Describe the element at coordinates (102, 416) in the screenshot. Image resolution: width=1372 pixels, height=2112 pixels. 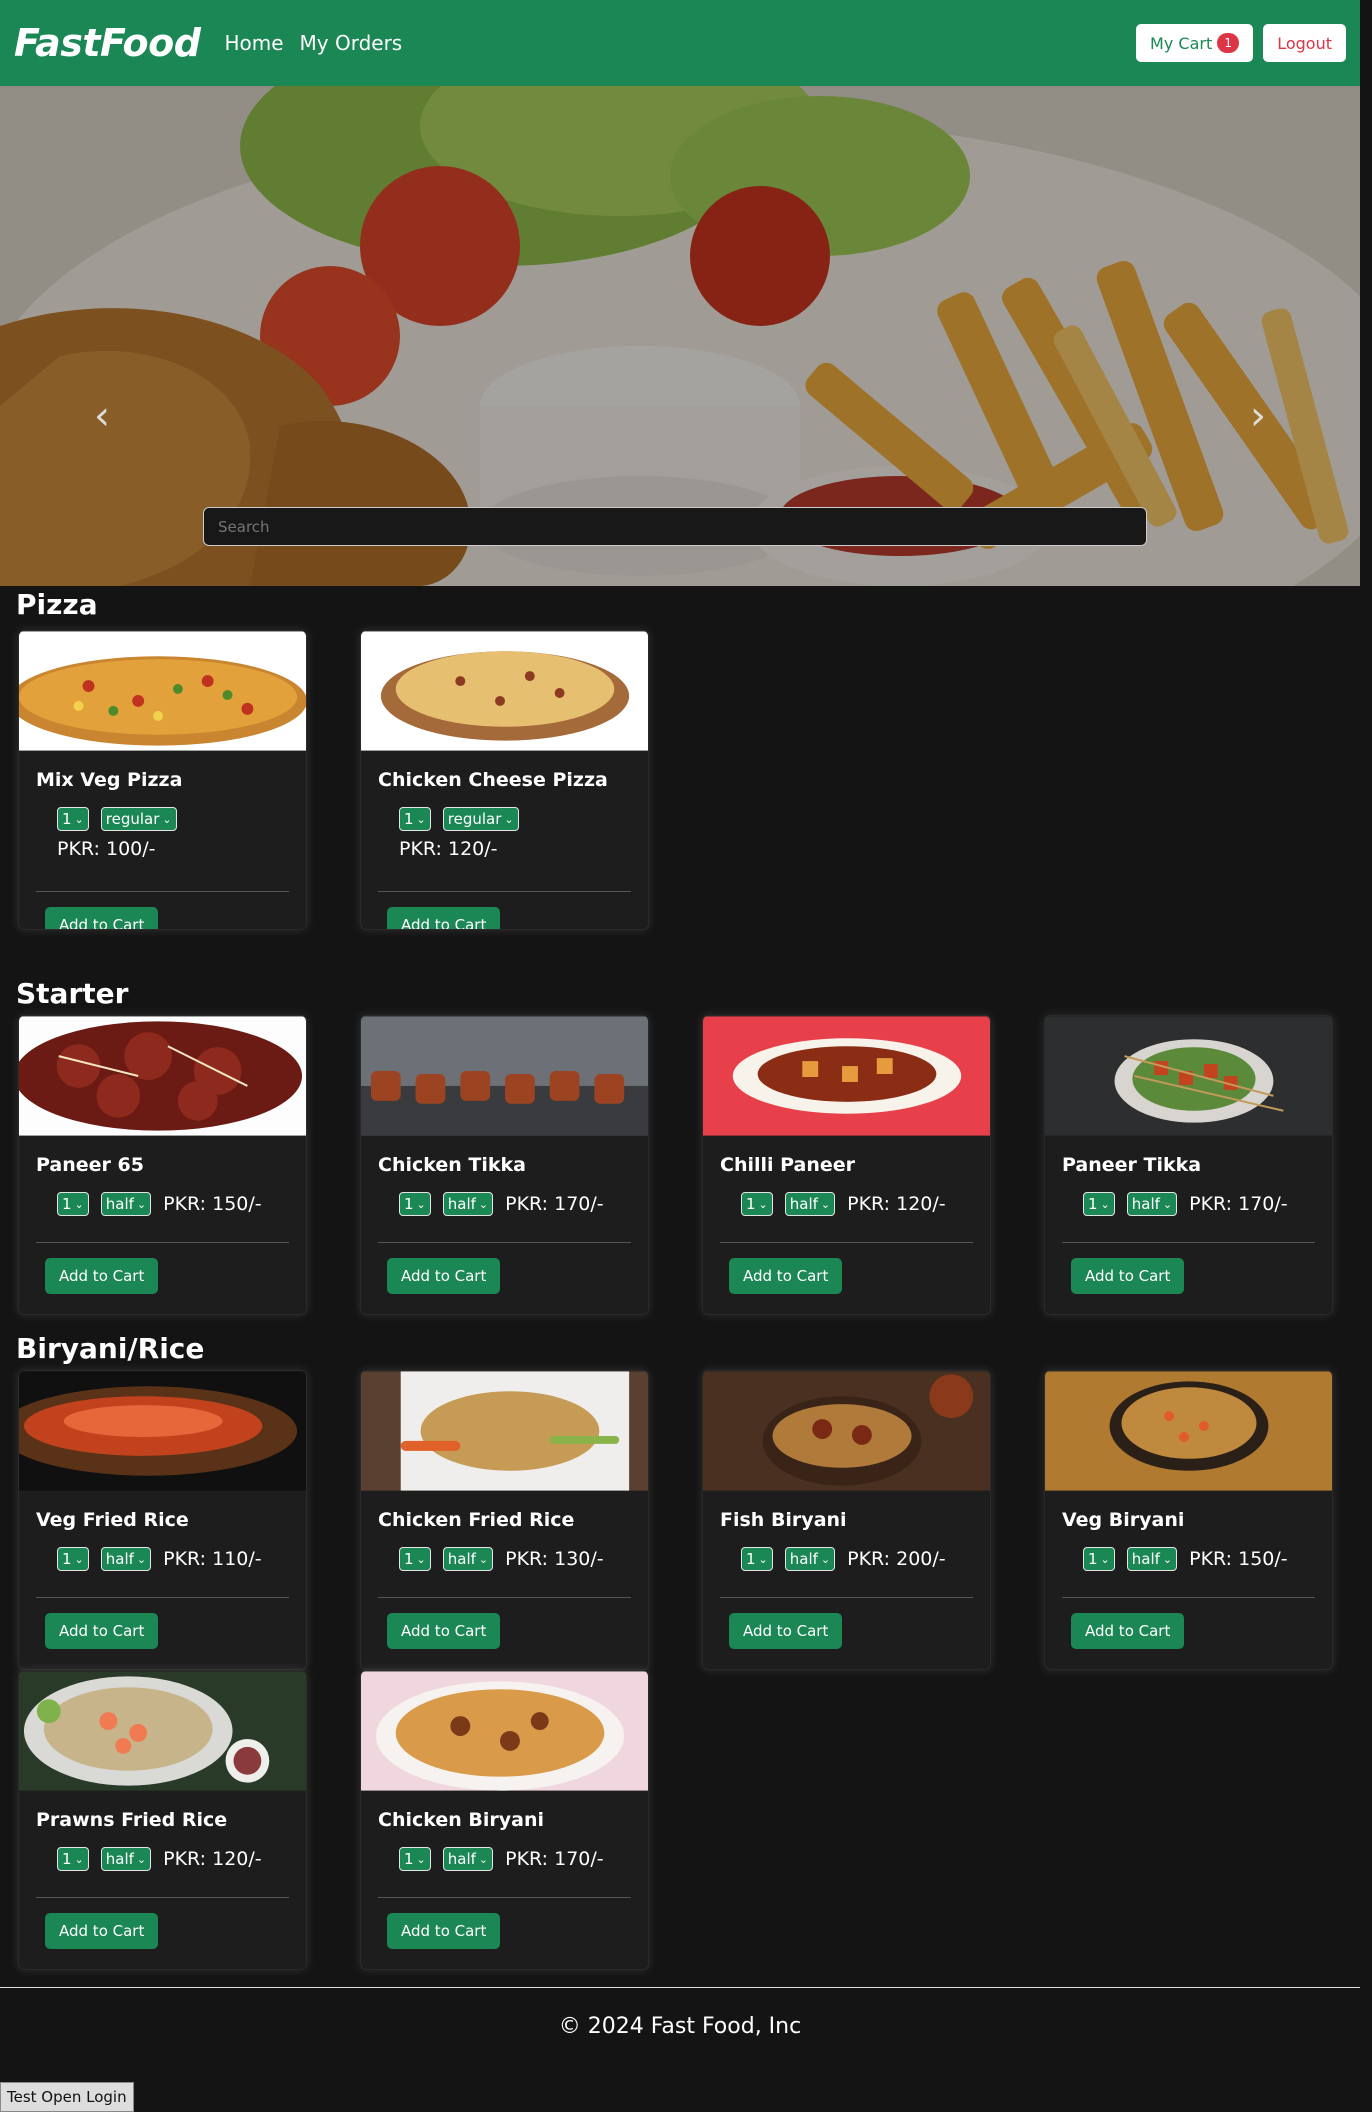
I see `carousel-prev-icon: ‹` at that location.